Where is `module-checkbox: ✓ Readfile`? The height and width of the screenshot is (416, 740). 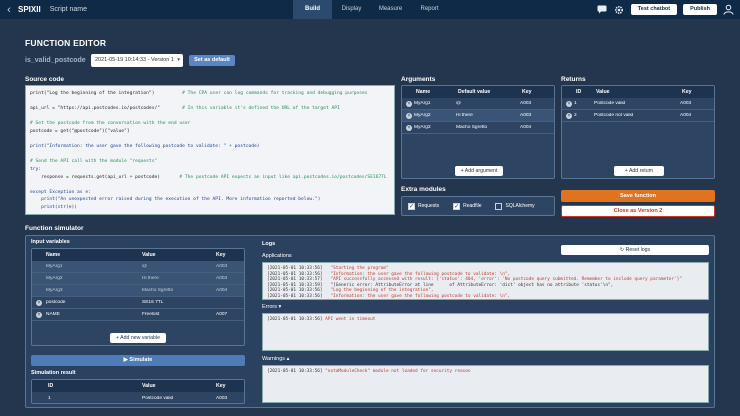 module-checkbox: ✓ Readfile is located at coordinates (467, 206).